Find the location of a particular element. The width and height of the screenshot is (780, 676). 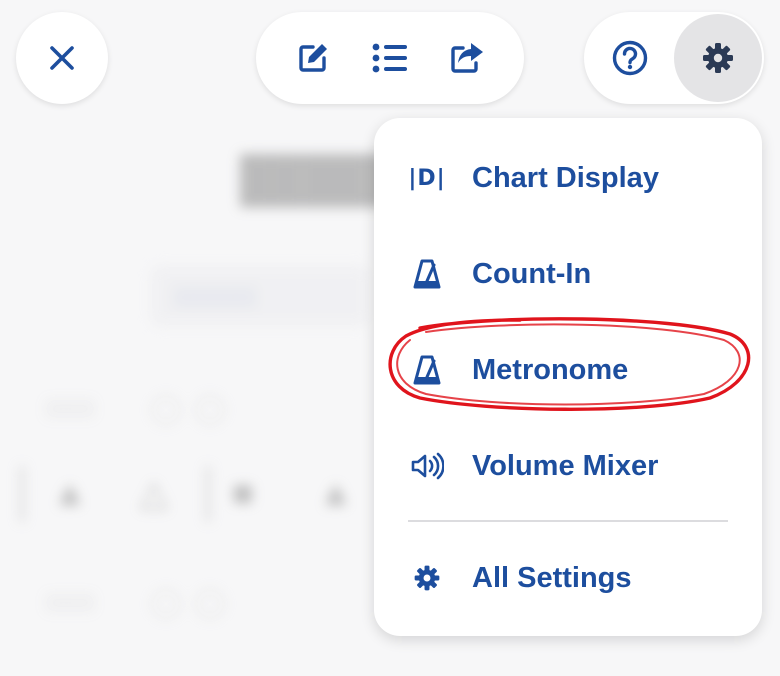

menu-item-label: Metronome is located at coordinates (550, 369).